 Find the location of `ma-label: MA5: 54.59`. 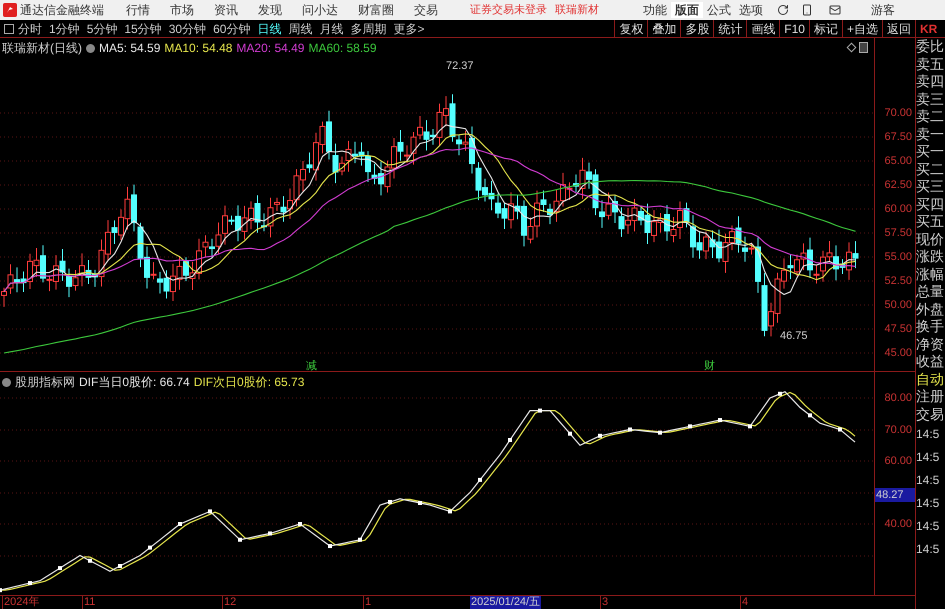

ma-label: MA5: 54.59 is located at coordinates (129, 48).